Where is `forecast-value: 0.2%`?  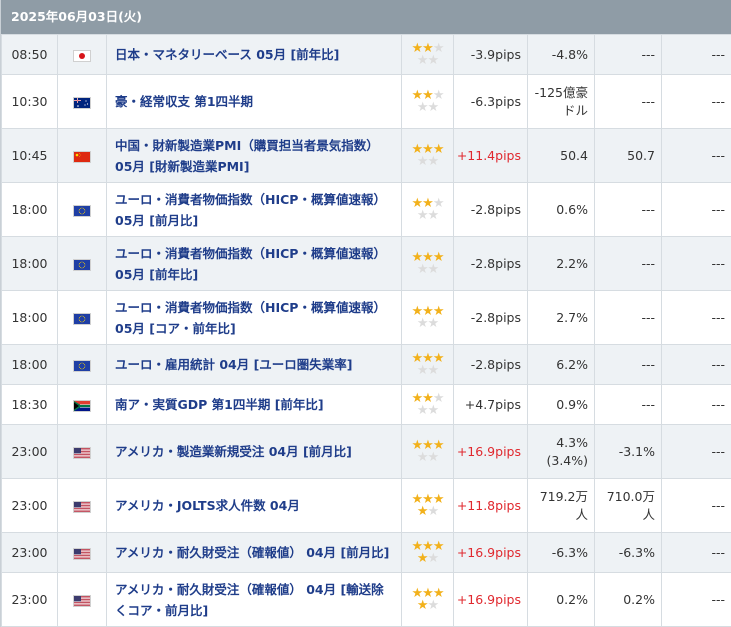 forecast-value: 0.2% is located at coordinates (628, 600).